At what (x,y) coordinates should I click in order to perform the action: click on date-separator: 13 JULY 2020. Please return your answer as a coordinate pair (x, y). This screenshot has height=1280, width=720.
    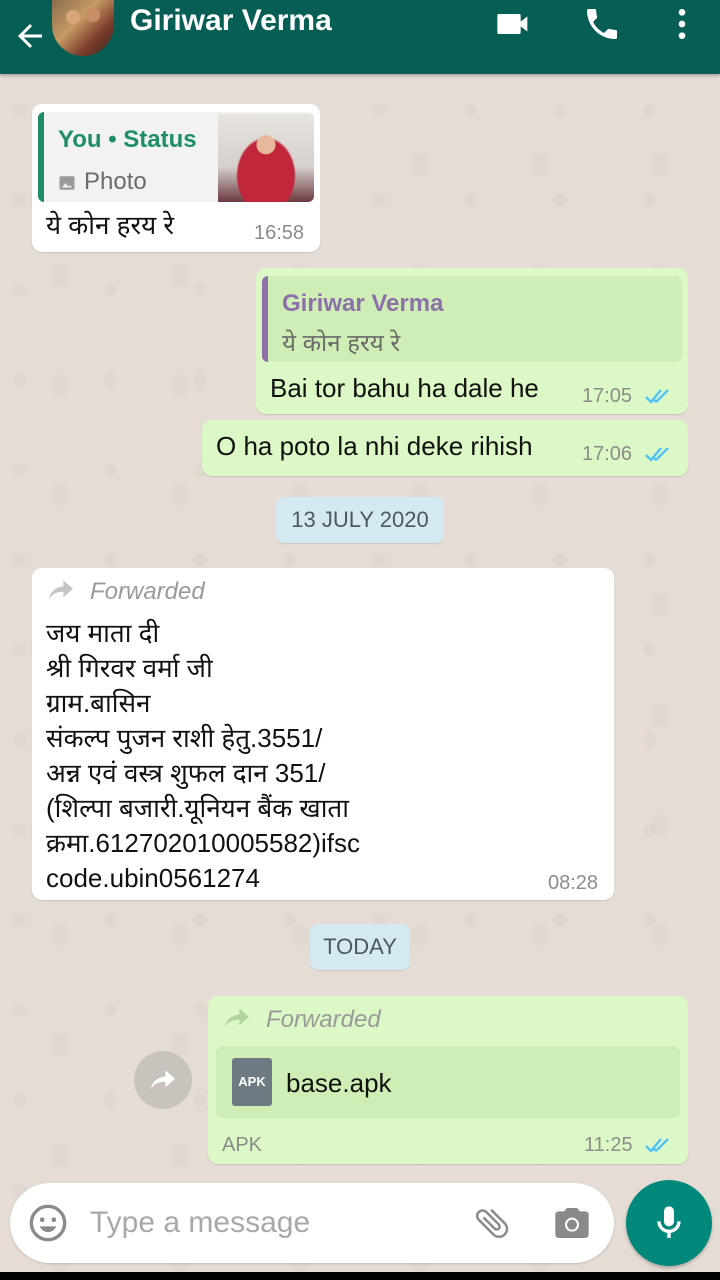
    Looking at the image, I should click on (360, 520).